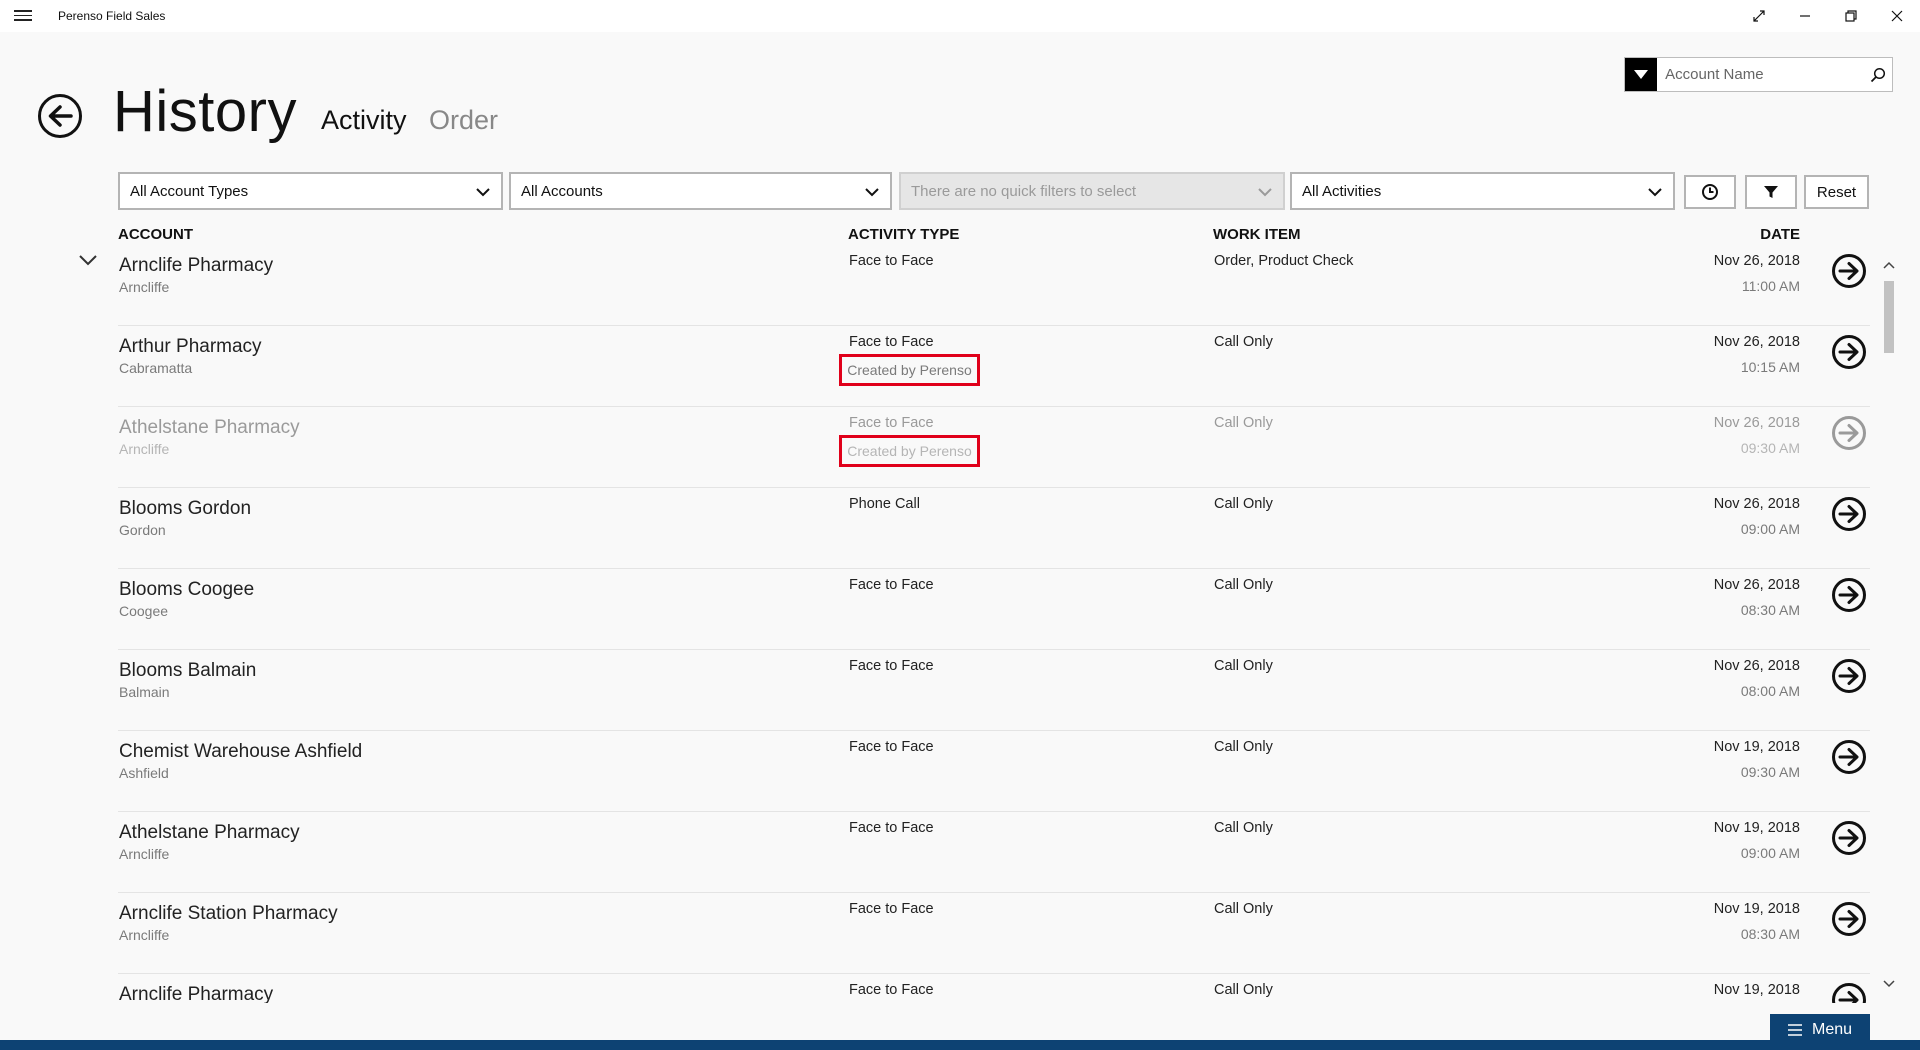  What do you see at coordinates (1482, 191) in the screenshot?
I see `activities-filter: All Activities` at bounding box center [1482, 191].